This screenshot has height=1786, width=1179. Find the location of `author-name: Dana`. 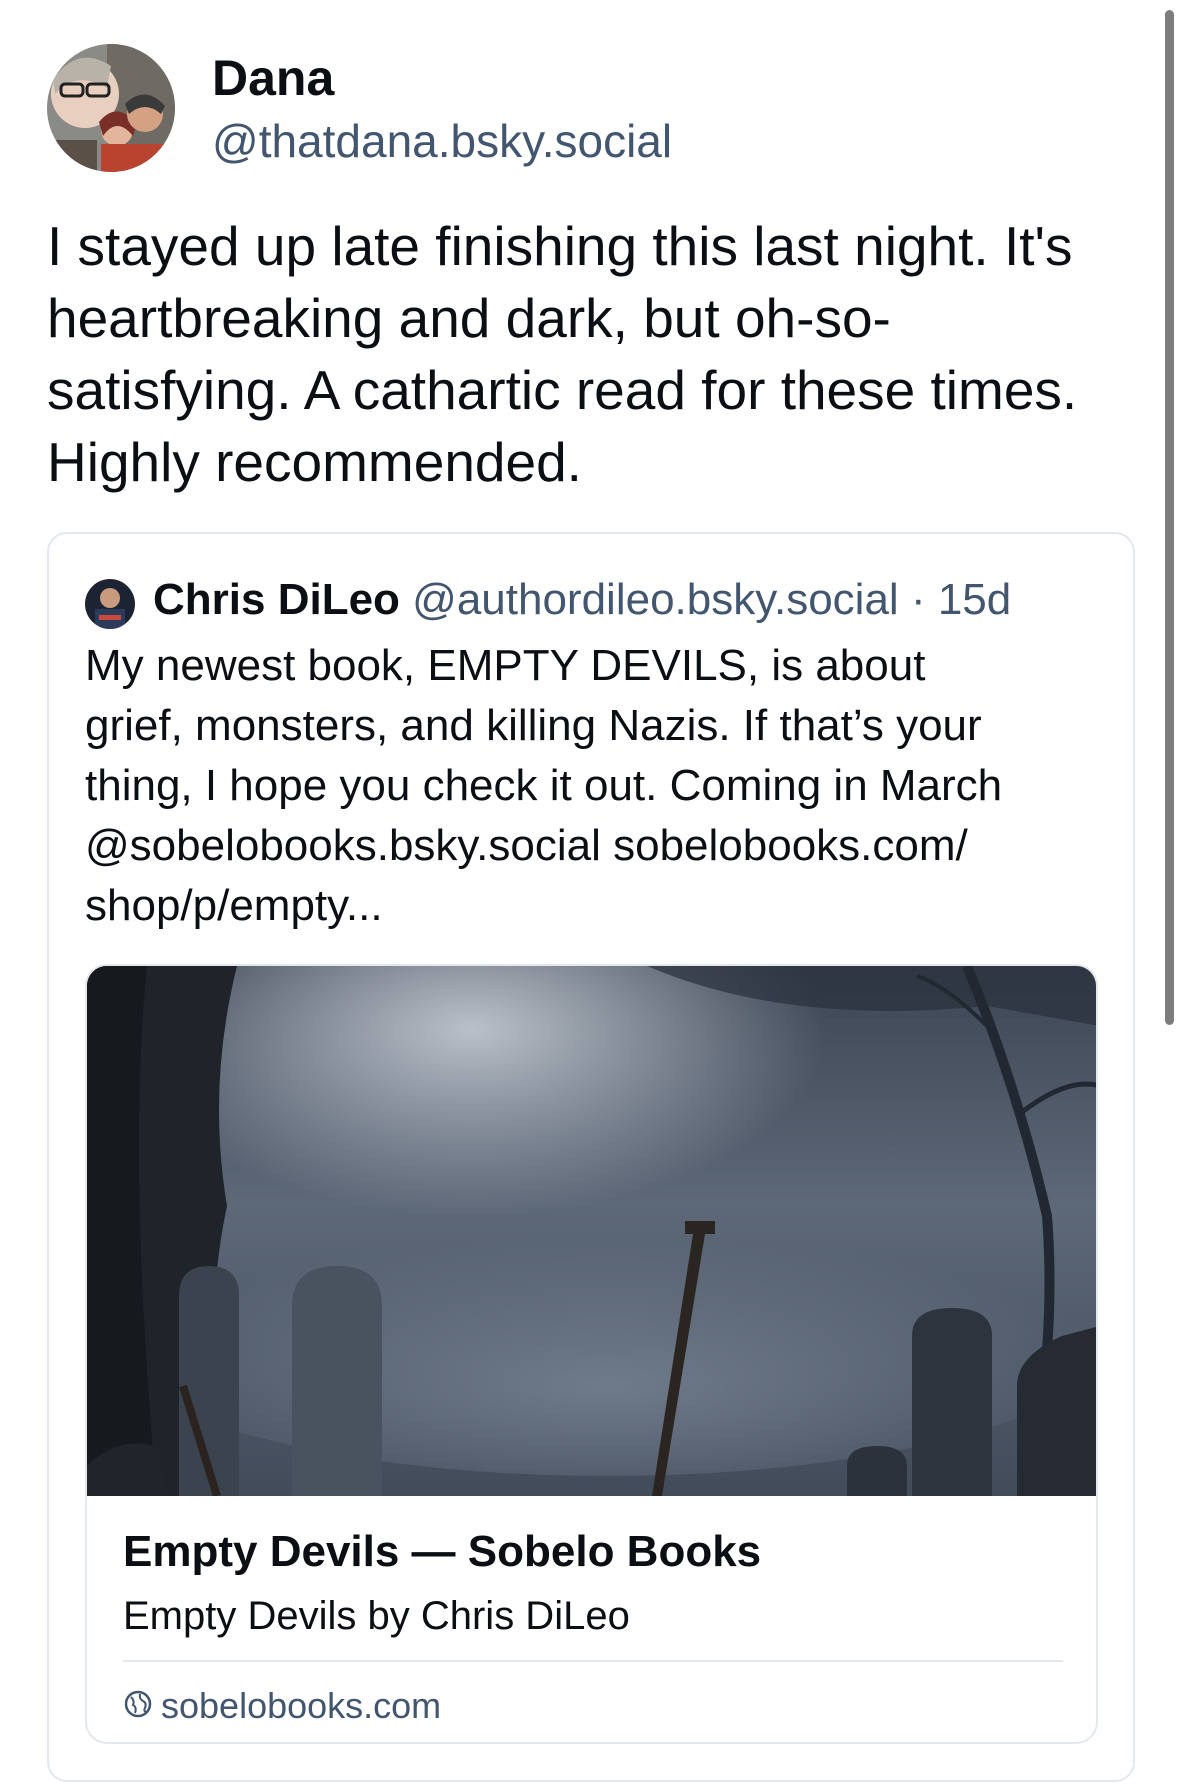

author-name: Dana is located at coordinates (273, 78).